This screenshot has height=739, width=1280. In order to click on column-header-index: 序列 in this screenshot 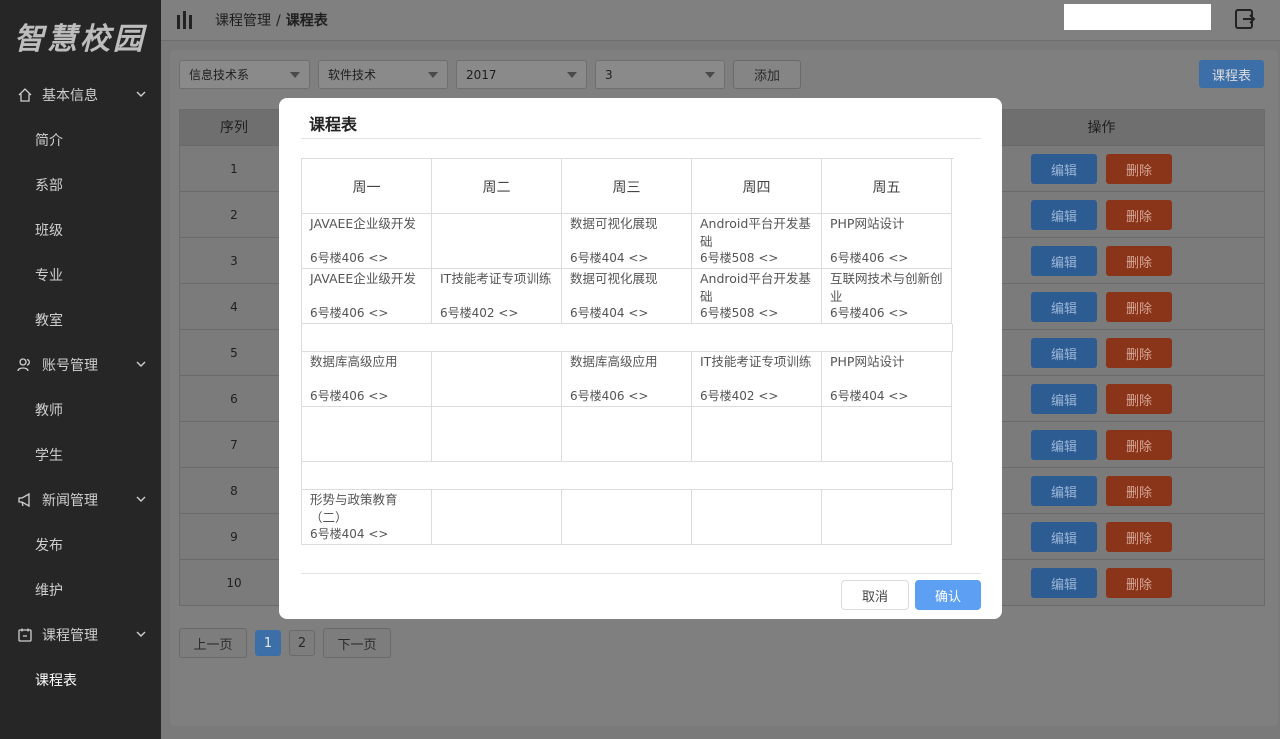, I will do `click(234, 128)`.